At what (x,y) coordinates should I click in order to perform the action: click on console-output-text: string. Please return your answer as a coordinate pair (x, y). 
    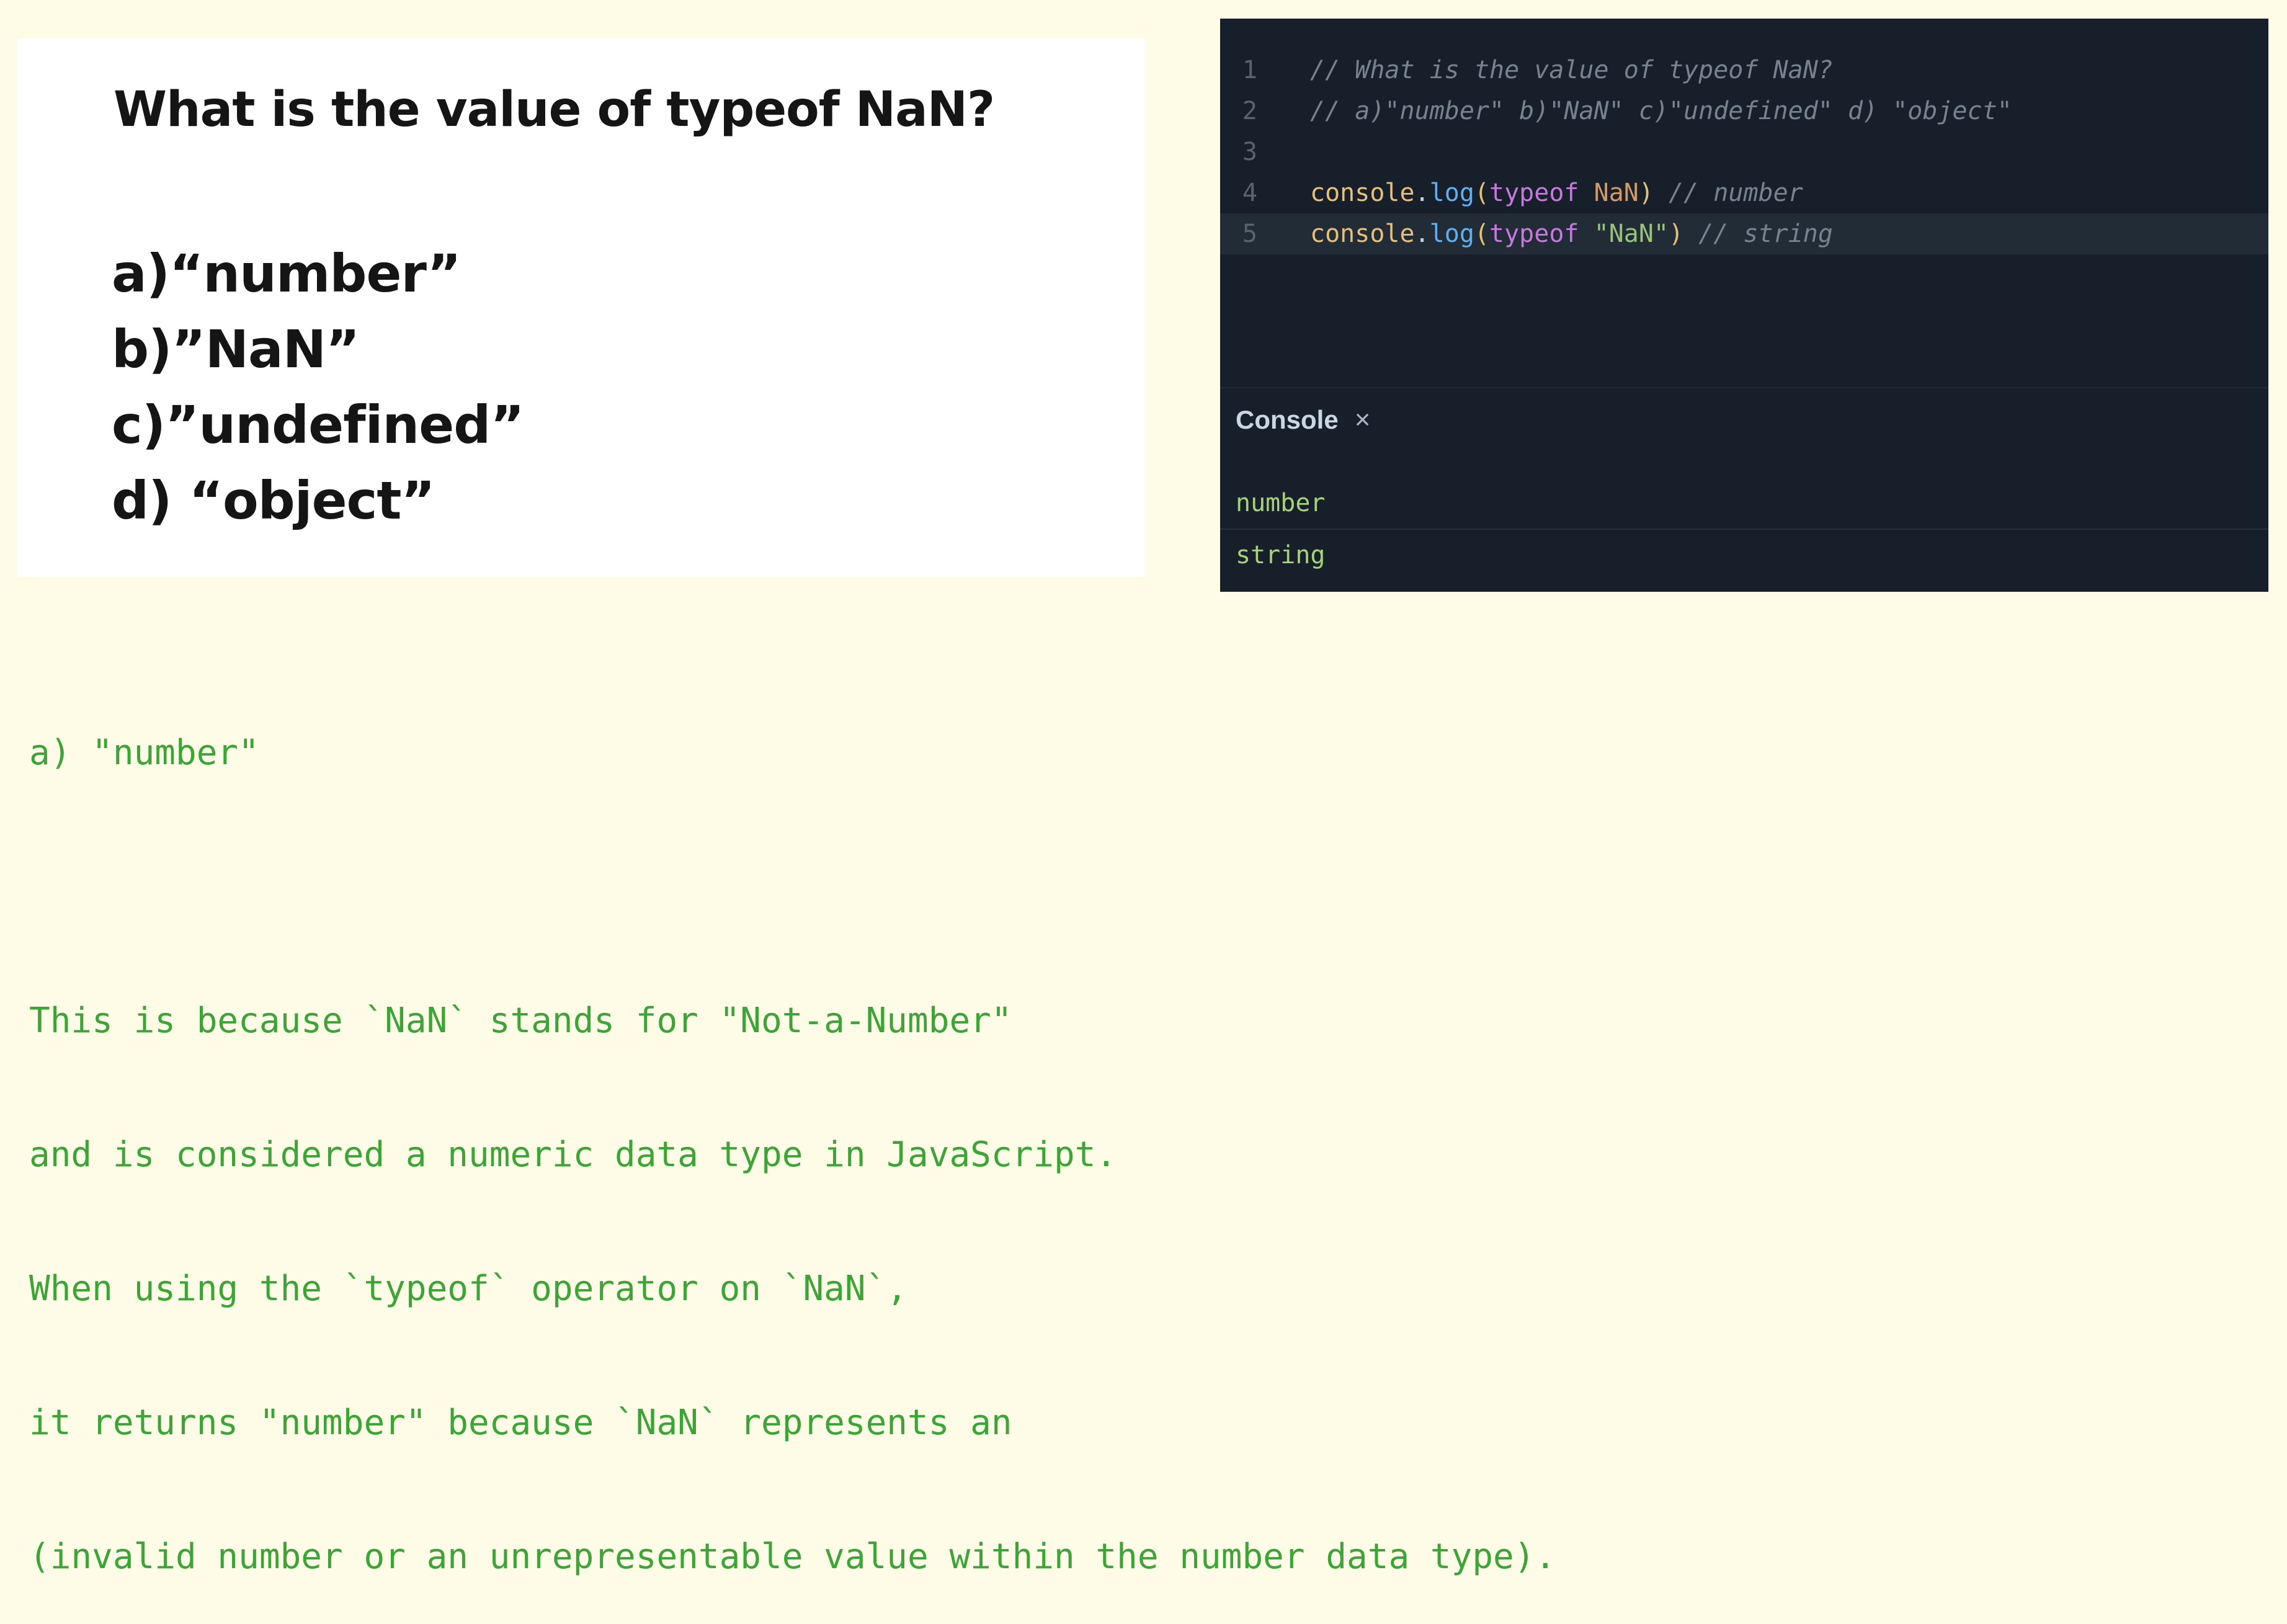
    Looking at the image, I should click on (1281, 555).